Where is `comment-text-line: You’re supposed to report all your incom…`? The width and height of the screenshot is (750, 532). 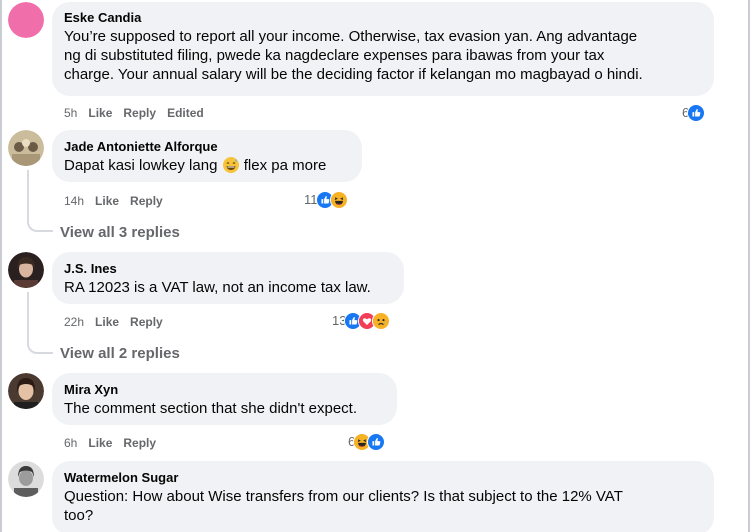 comment-text-line: You’re supposed to report all your incom… is located at coordinates (351, 36).